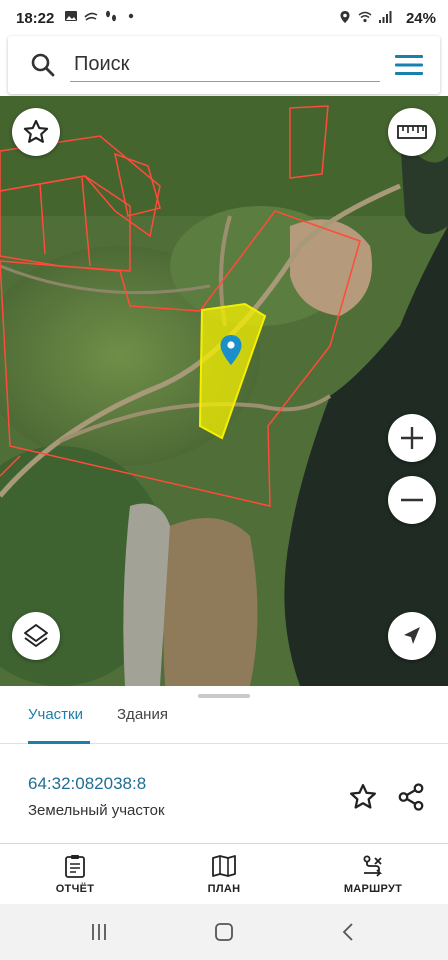 The width and height of the screenshot is (448, 960). Describe the element at coordinates (224, 889) in the screenshot. I see `plan-label: ПЛАН` at that location.